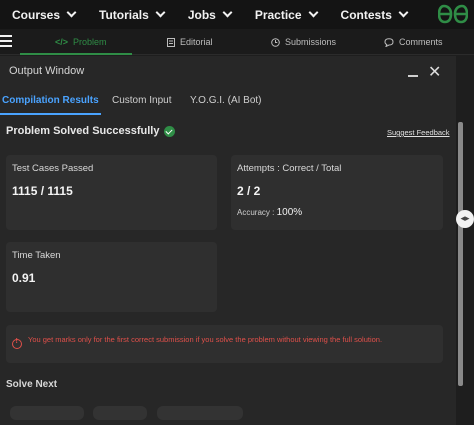  Describe the element at coordinates (47, 71) in the screenshot. I see `panel-title: Output Window` at that location.